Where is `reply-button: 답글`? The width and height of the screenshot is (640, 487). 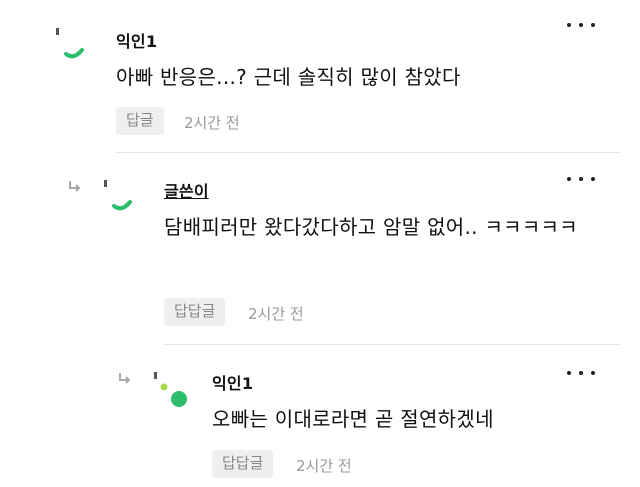 reply-button: 답글 is located at coordinates (140, 121).